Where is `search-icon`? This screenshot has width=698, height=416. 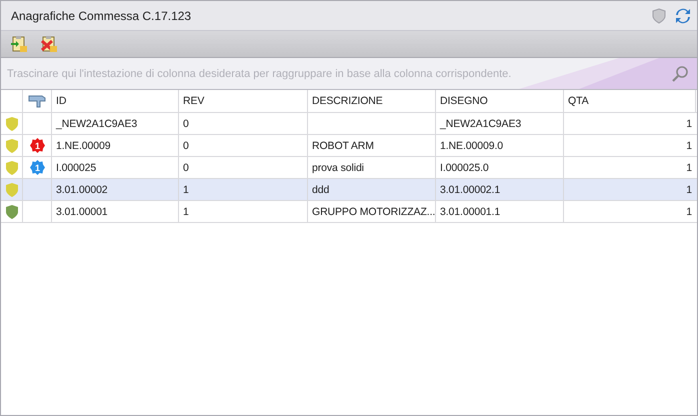
search-icon is located at coordinates (680, 73).